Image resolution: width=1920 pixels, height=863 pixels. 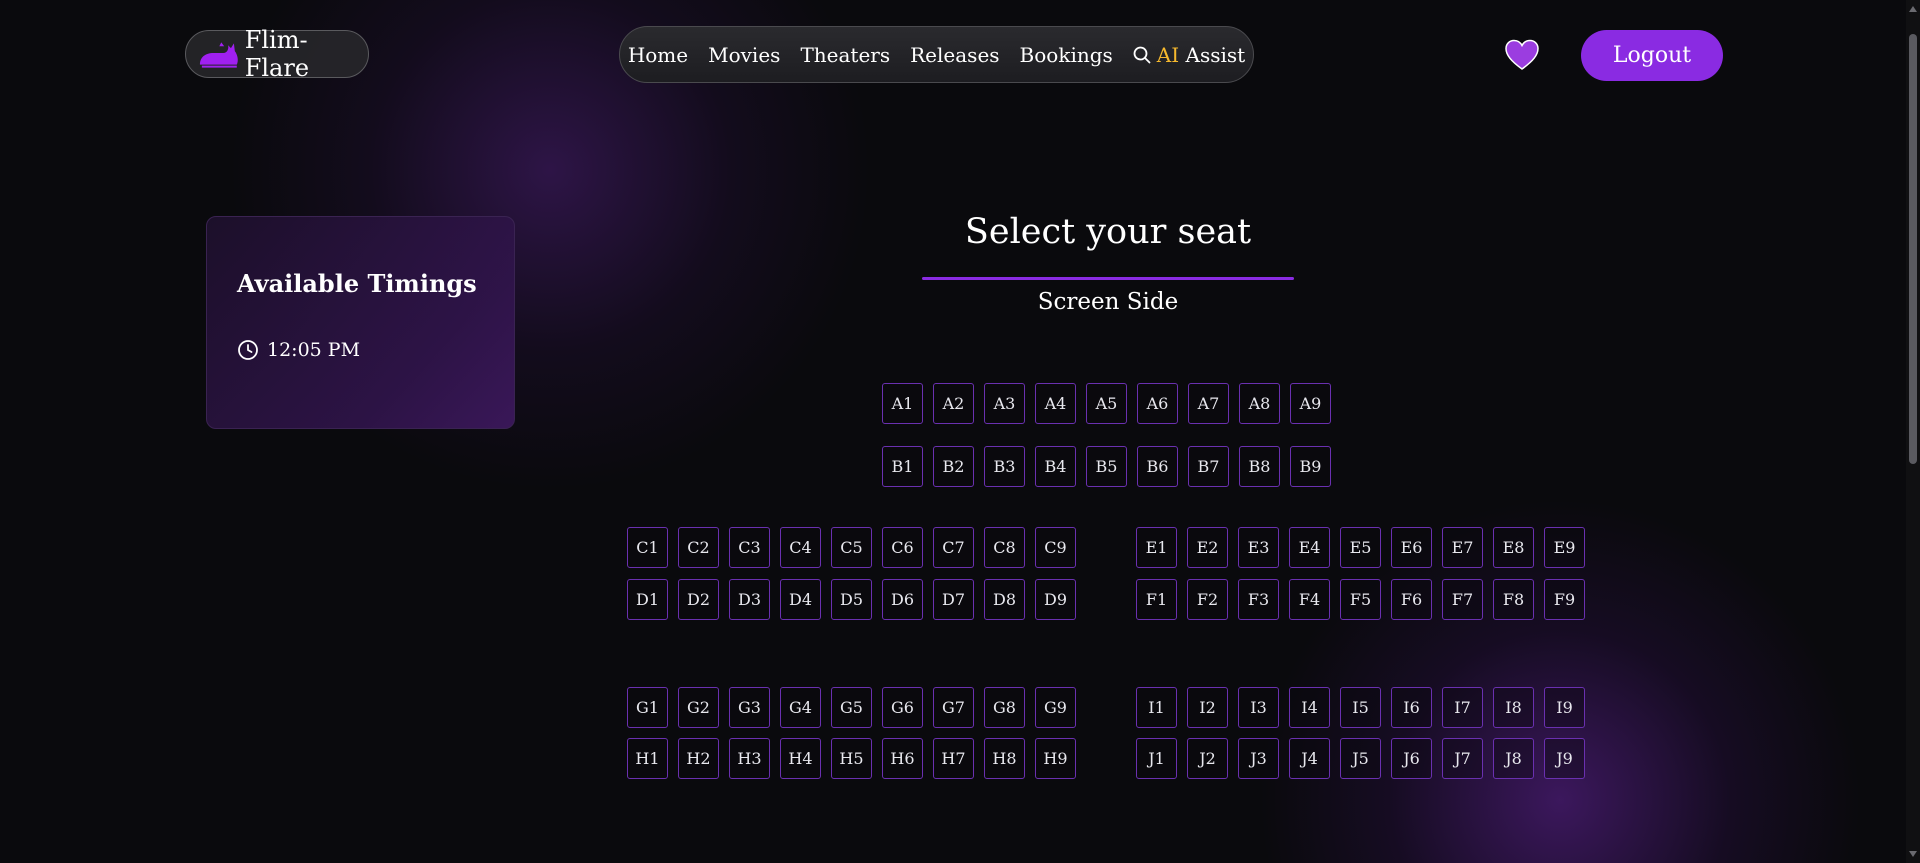 What do you see at coordinates (1310, 403) in the screenshot?
I see `seat-button: A9` at bounding box center [1310, 403].